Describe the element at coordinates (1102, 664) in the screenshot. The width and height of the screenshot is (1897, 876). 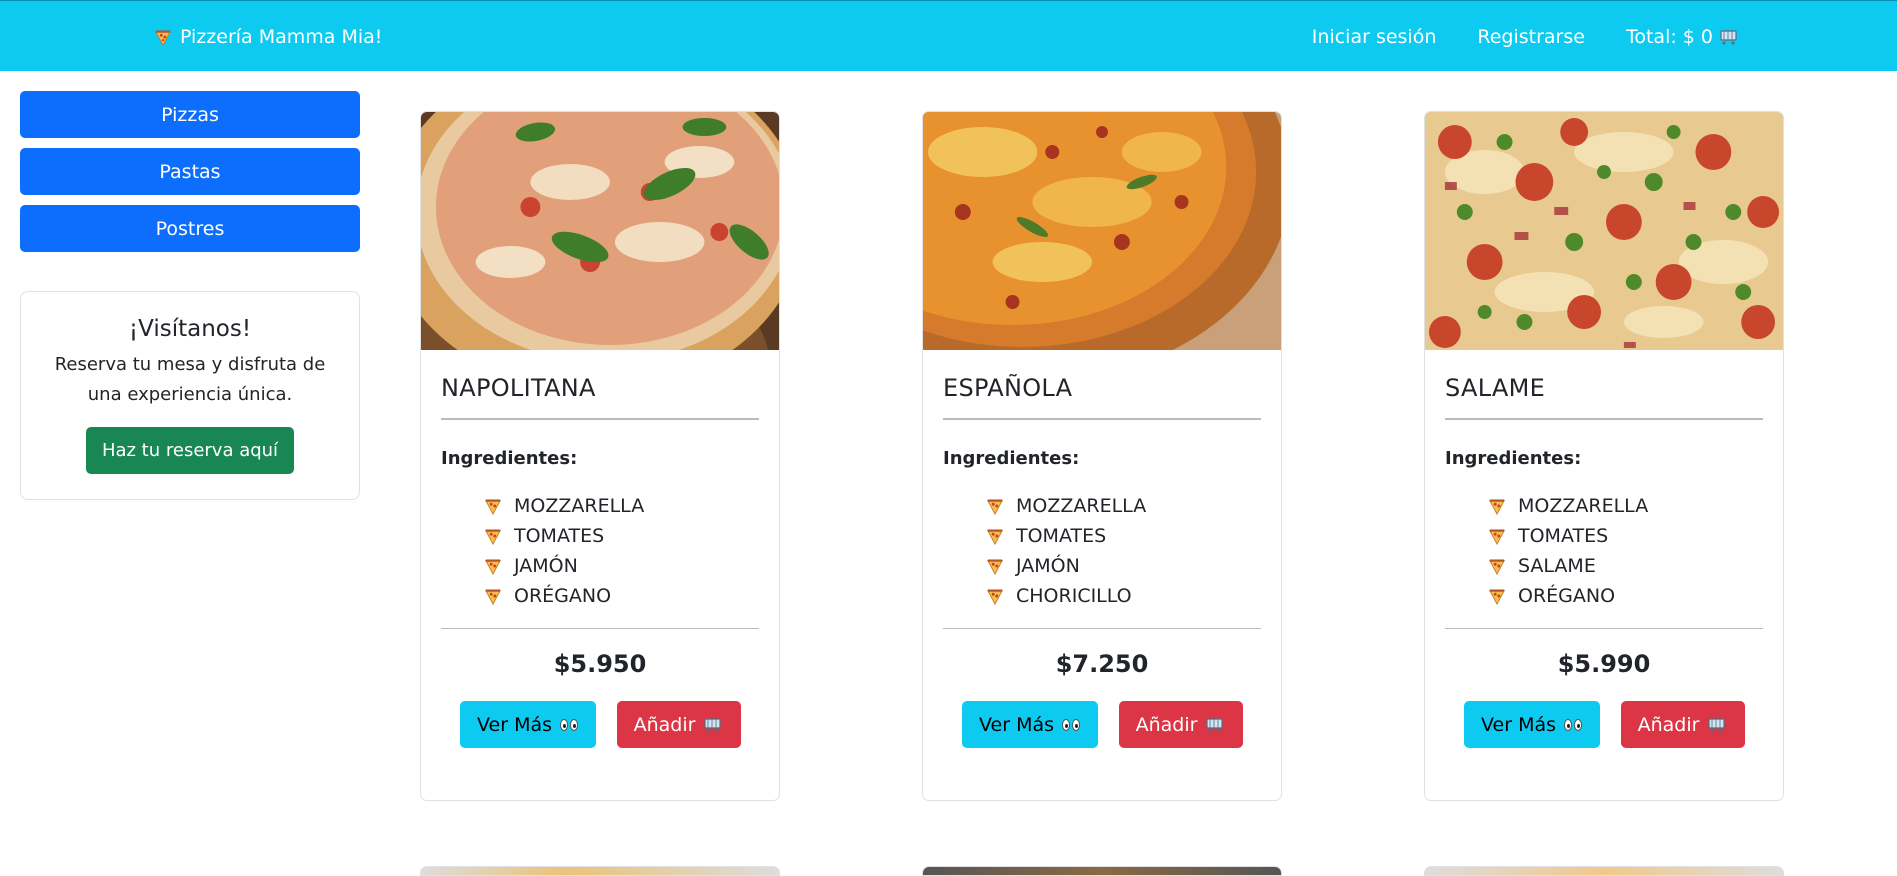
I see `pizza-price: $7.250` at that location.